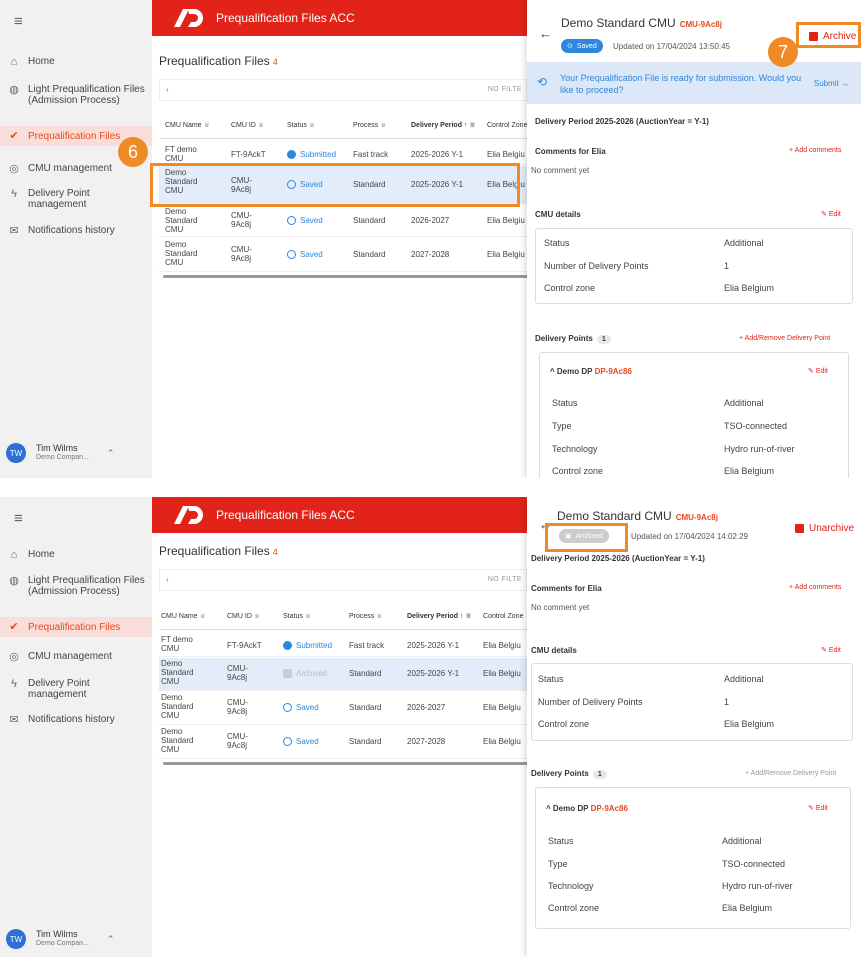  I want to click on kv-value: 1, so click(727, 702).